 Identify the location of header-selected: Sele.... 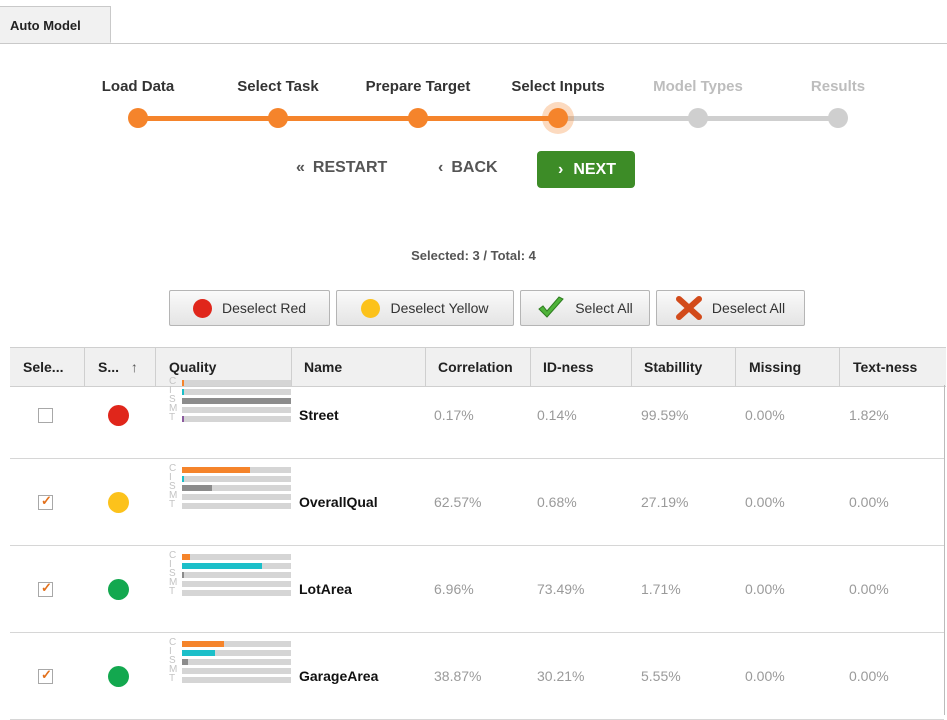
(47, 367).